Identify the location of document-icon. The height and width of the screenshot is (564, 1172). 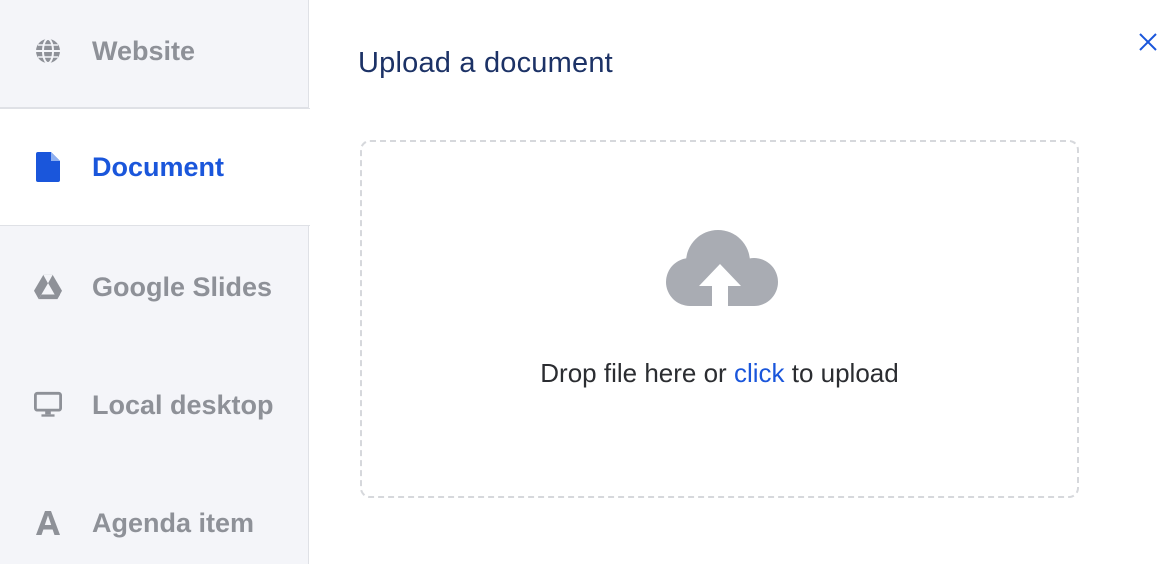
(48, 167).